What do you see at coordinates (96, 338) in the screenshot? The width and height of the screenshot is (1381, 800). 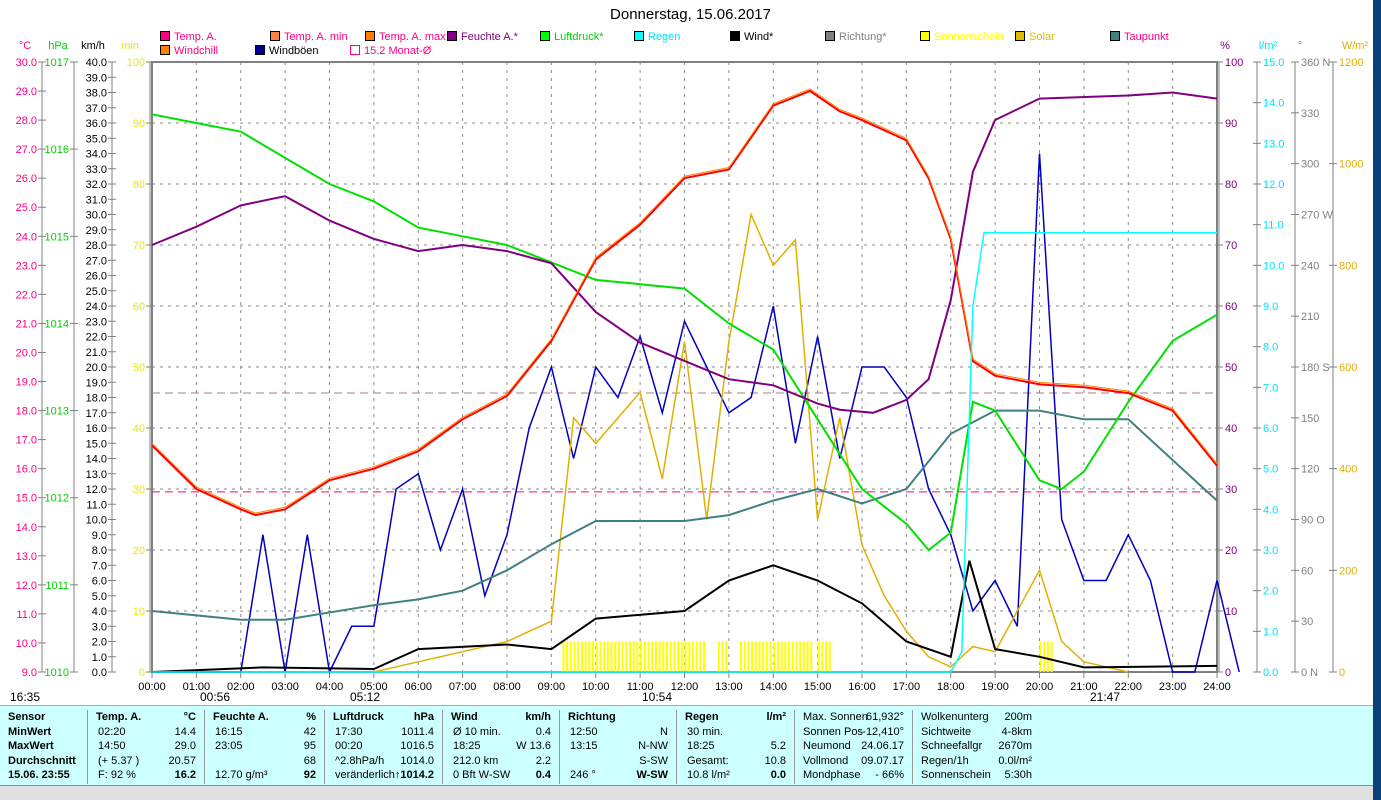 I see `axis-label: 22.0` at bounding box center [96, 338].